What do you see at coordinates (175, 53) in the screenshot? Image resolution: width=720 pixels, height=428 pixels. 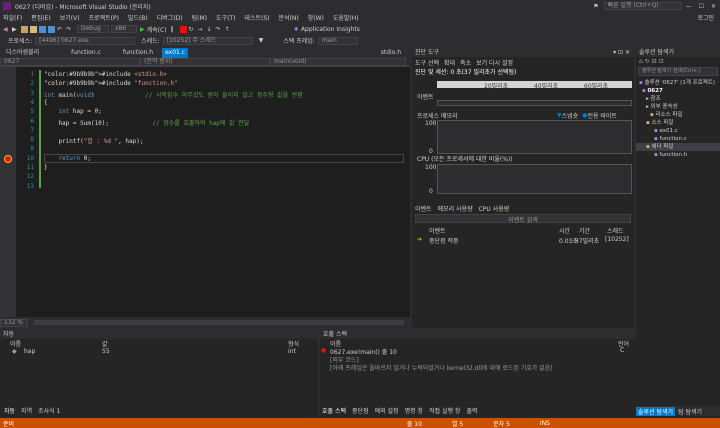 I see `tab-ex01-c: ex01.c` at bounding box center [175, 53].